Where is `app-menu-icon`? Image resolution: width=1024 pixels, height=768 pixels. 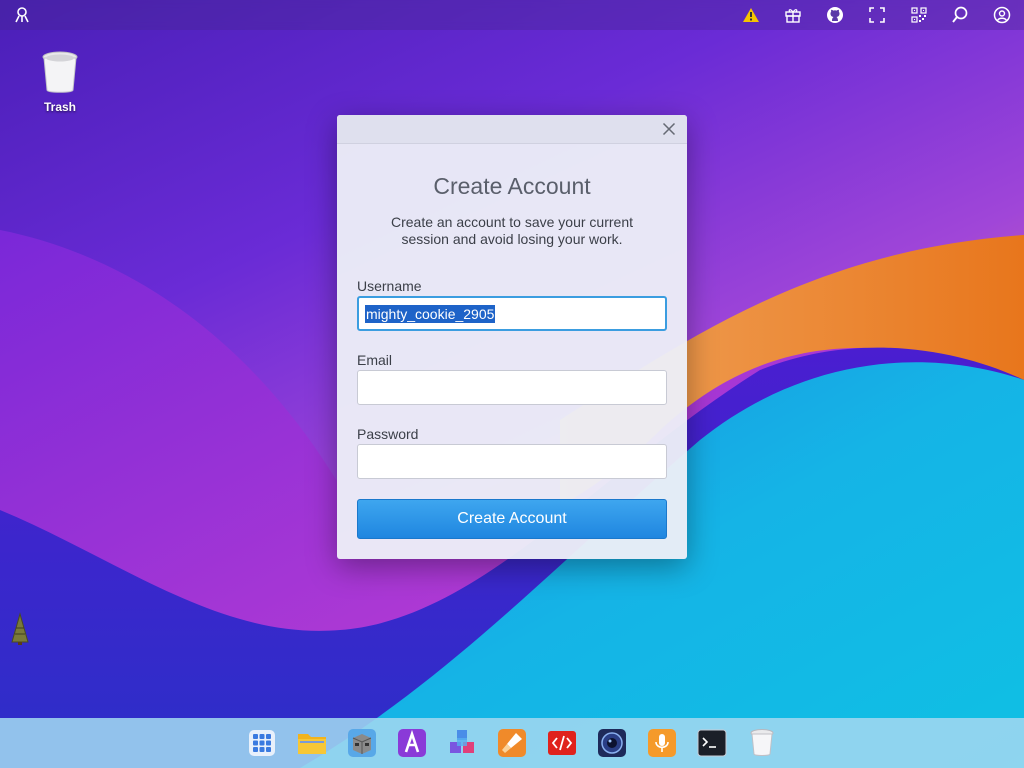
app-menu-icon is located at coordinates (22, 15).